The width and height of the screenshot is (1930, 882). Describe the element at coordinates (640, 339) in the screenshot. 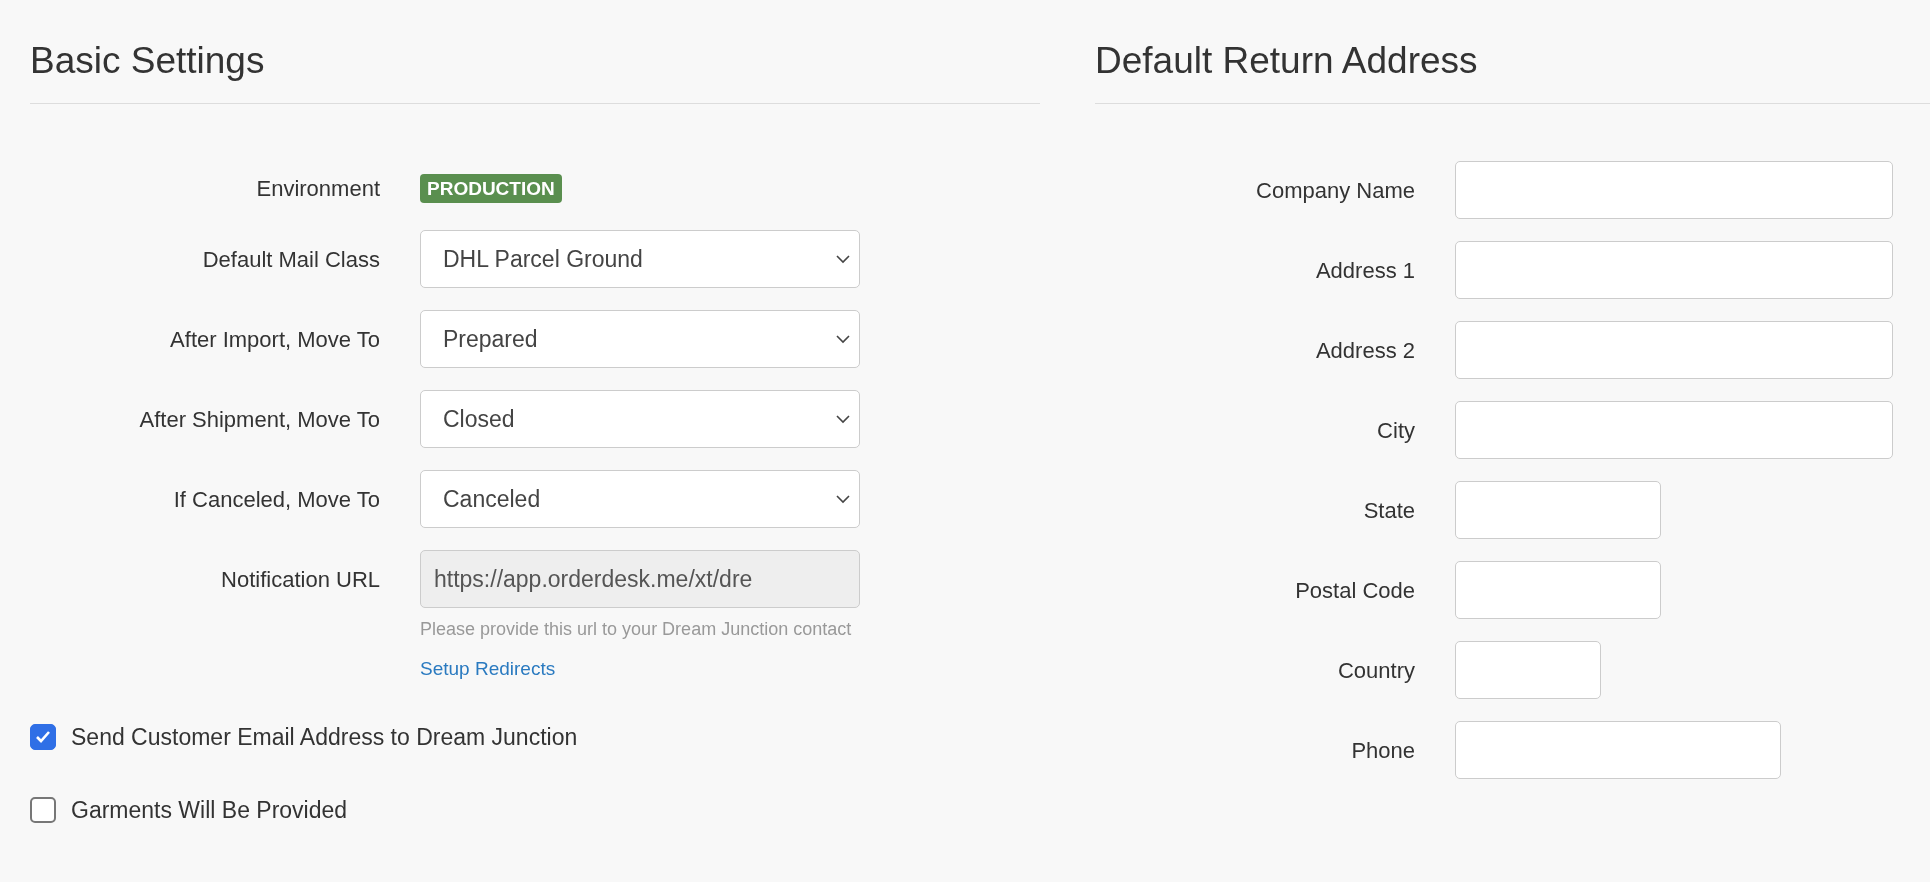

I see `select-field: Prepared` at that location.